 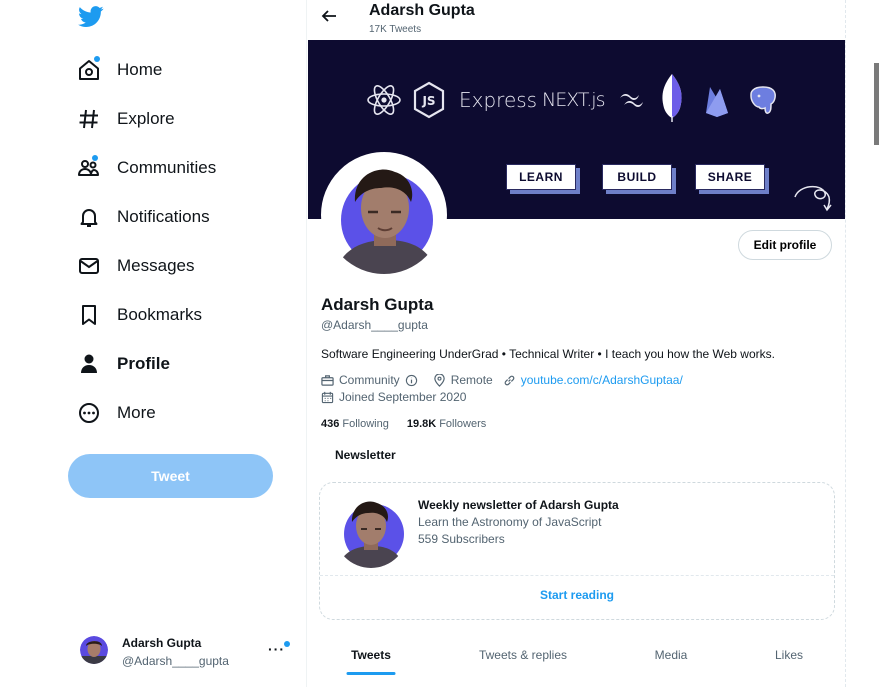 I want to click on postgresql-logo-icon, so click(x=763, y=100).